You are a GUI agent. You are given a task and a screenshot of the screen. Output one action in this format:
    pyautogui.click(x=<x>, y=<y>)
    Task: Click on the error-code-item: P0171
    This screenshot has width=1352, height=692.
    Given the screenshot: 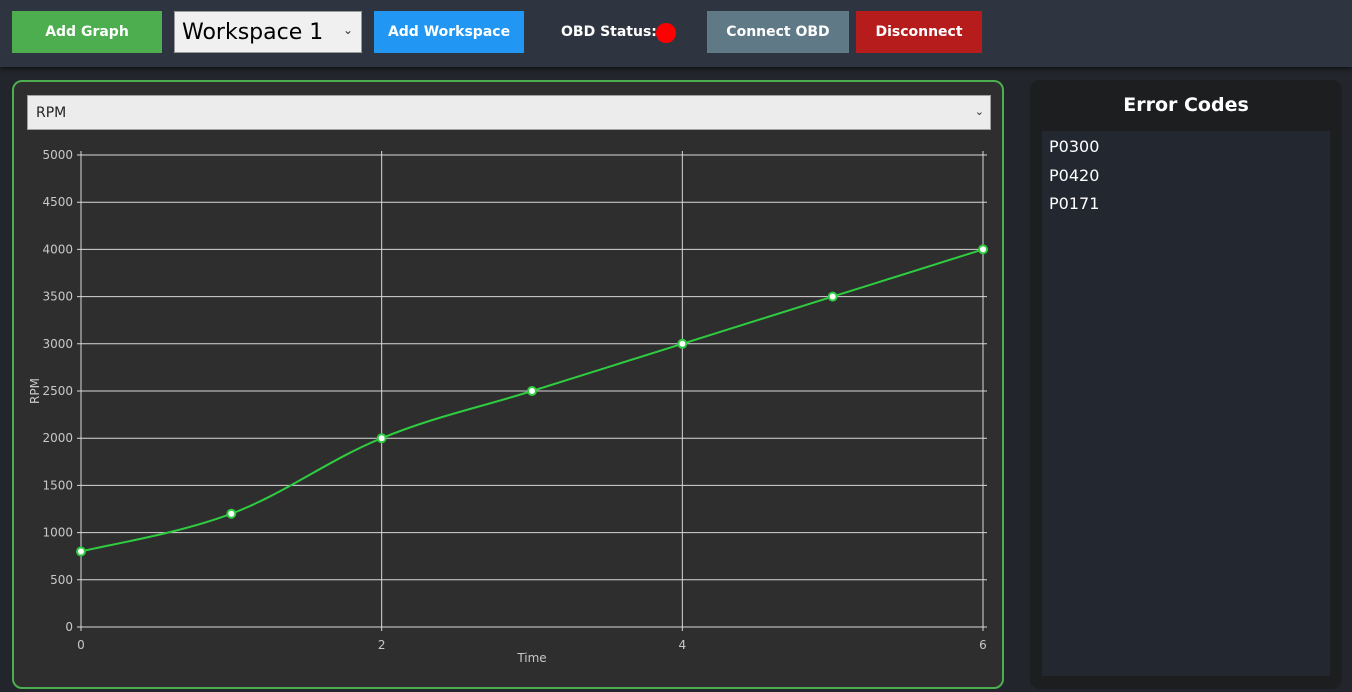 What is the action you would take?
    pyautogui.click(x=1189, y=208)
    